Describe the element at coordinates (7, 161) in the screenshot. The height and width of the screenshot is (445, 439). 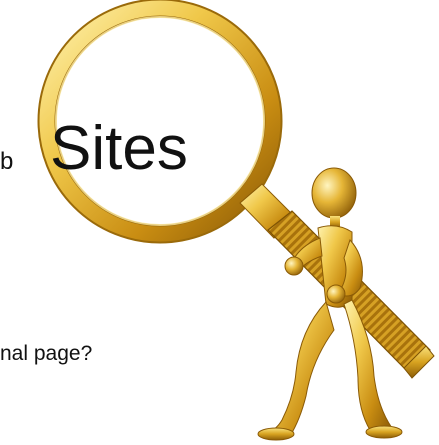
I see `partial-text: b` at that location.